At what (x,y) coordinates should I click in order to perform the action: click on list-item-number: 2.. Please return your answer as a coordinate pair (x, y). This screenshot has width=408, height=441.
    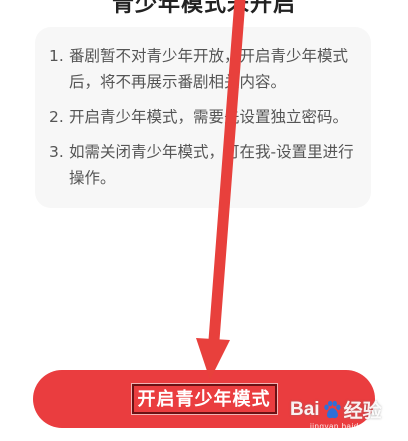
    Looking at the image, I should click on (56, 117).